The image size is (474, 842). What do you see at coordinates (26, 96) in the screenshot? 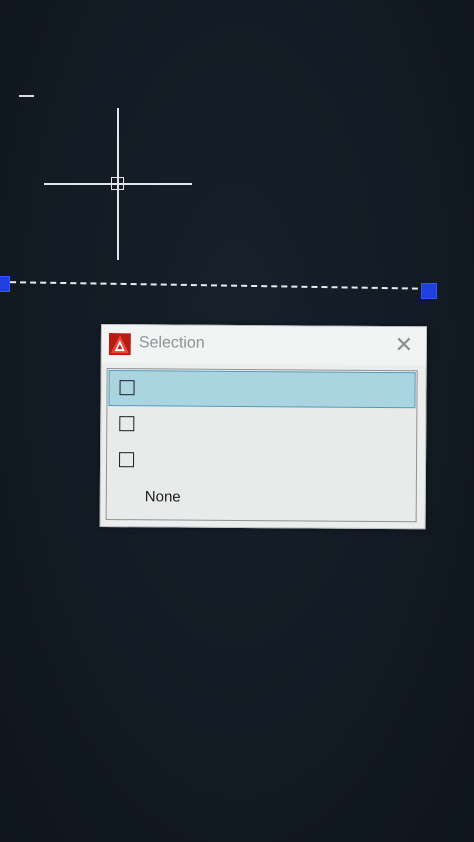
I see `ucs-indicator` at bounding box center [26, 96].